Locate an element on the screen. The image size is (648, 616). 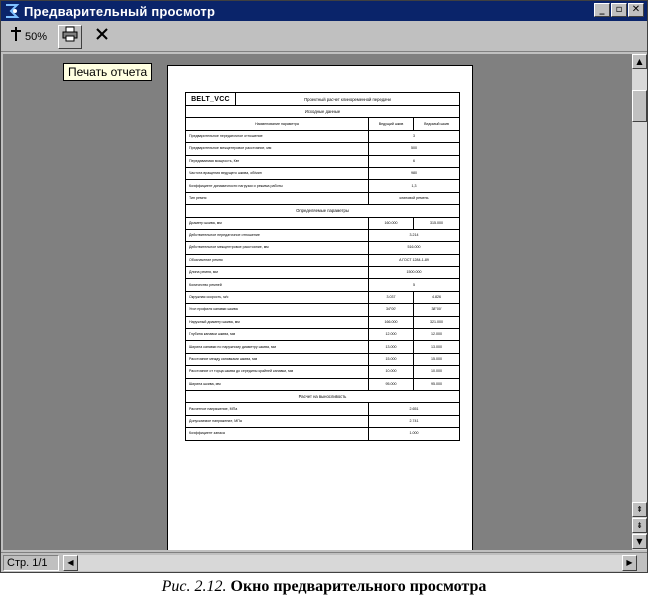
parameter-value: A ГОСТ 1284-1-89 is located at coordinates (414, 260).